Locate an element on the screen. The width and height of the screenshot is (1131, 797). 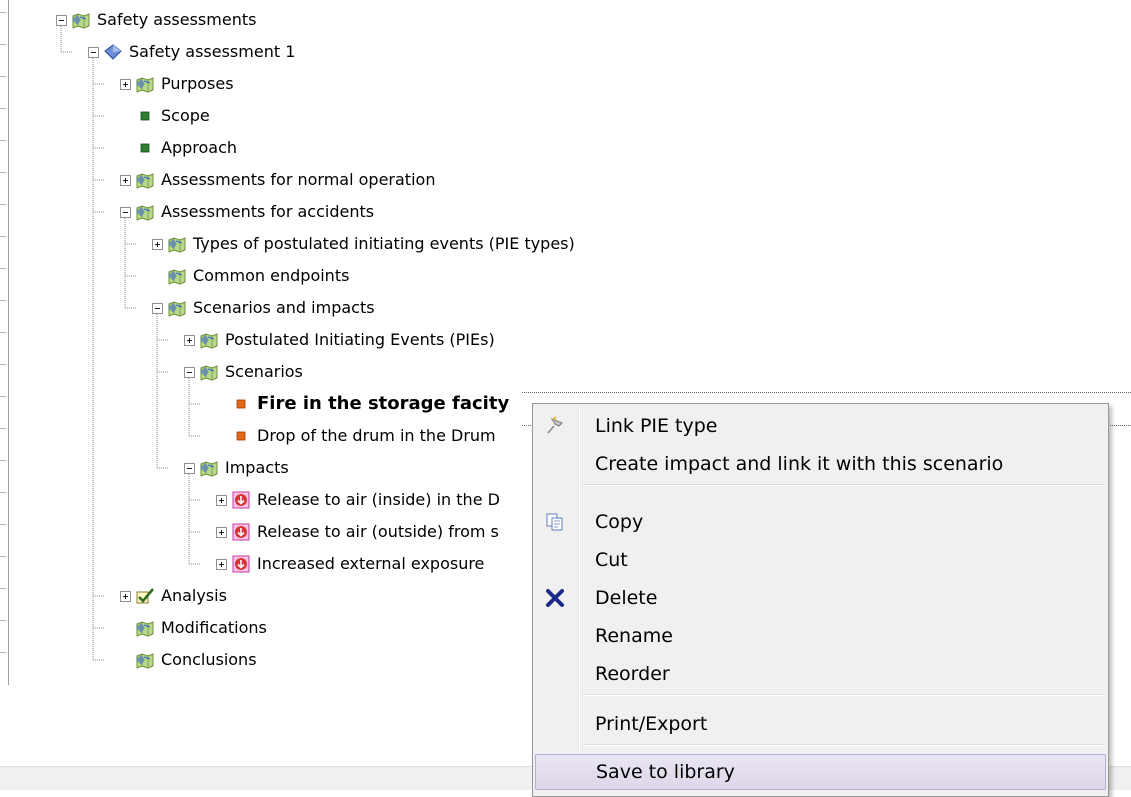
tree-node: Assessments for normal operation is located at coordinates (278, 180).